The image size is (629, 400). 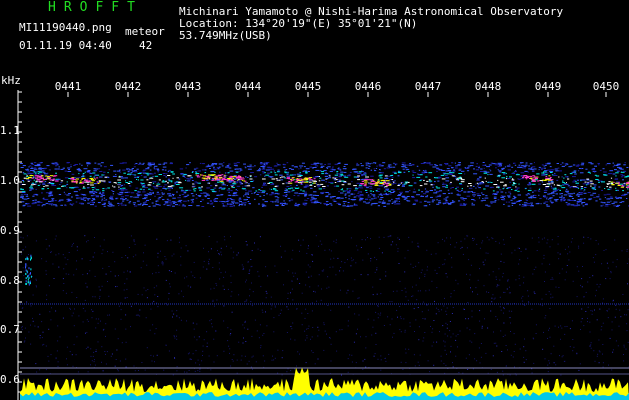 What do you see at coordinates (10, 280) in the screenshot?
I see `freq-tick: 0.8` at bounding box center [10, 280].